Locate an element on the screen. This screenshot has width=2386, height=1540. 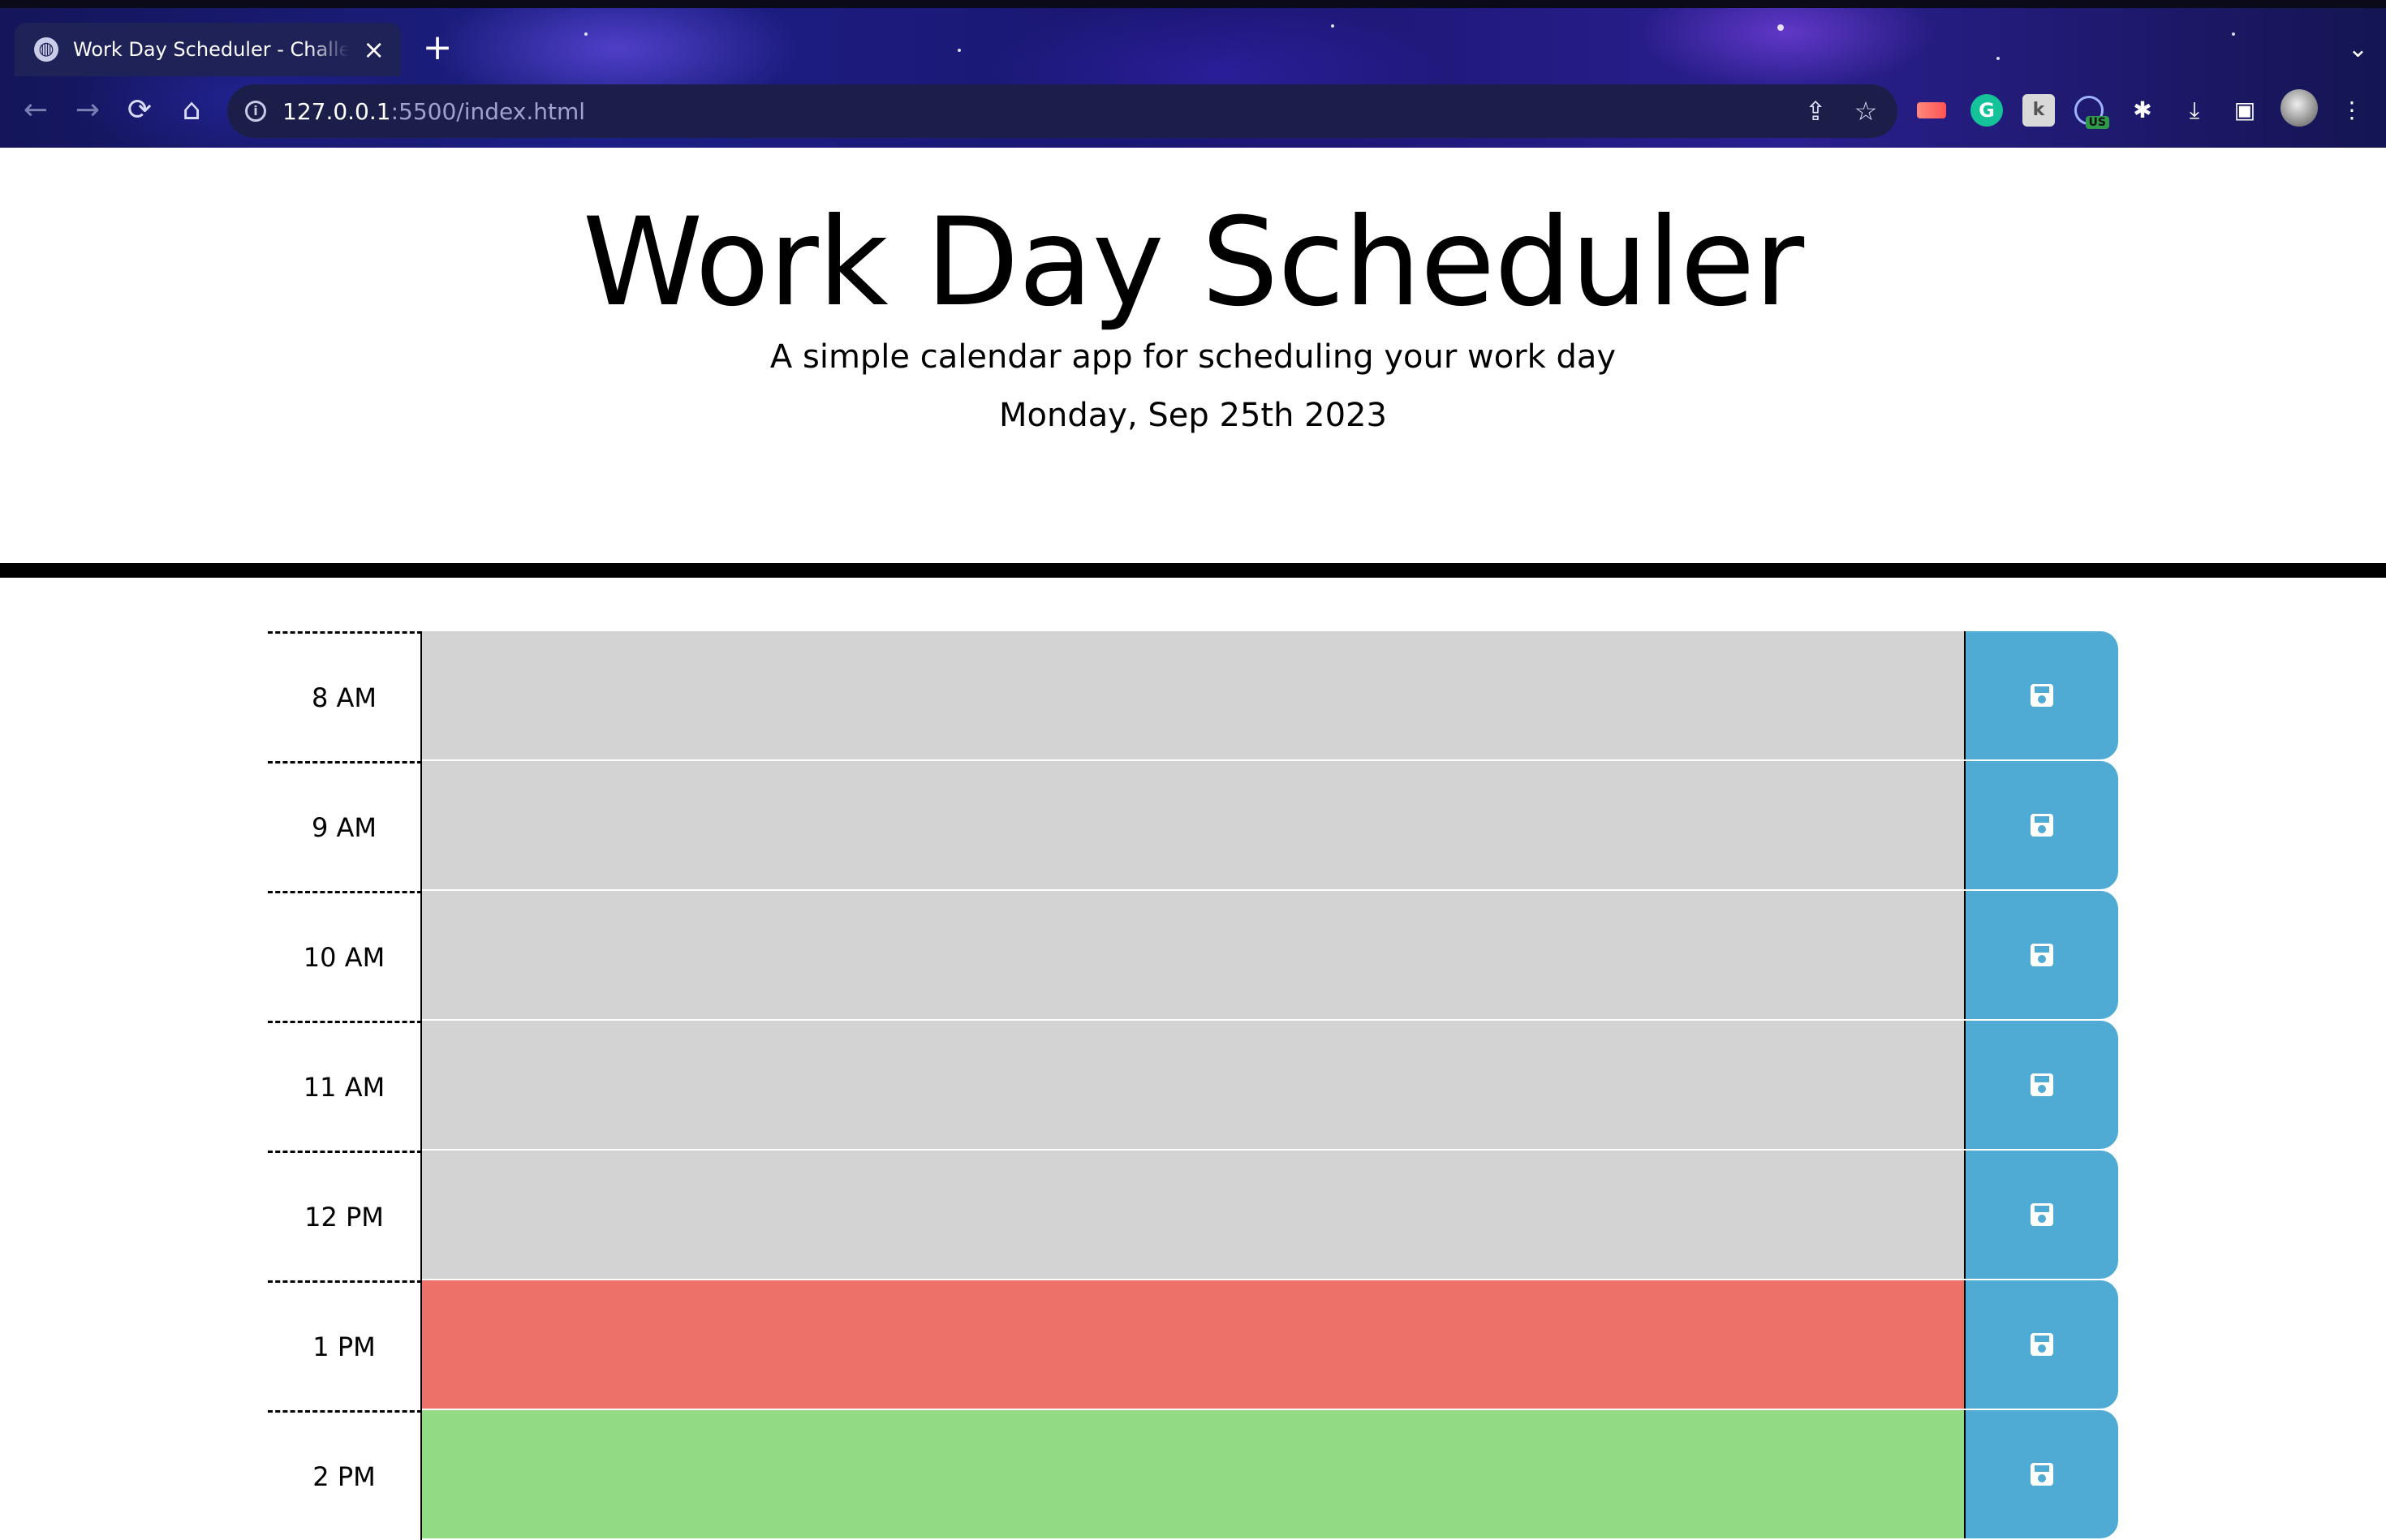
address-bar: i 127.0.0.1:5500/index.html ⇪ ☆ is located at coordinates (1062, 111).